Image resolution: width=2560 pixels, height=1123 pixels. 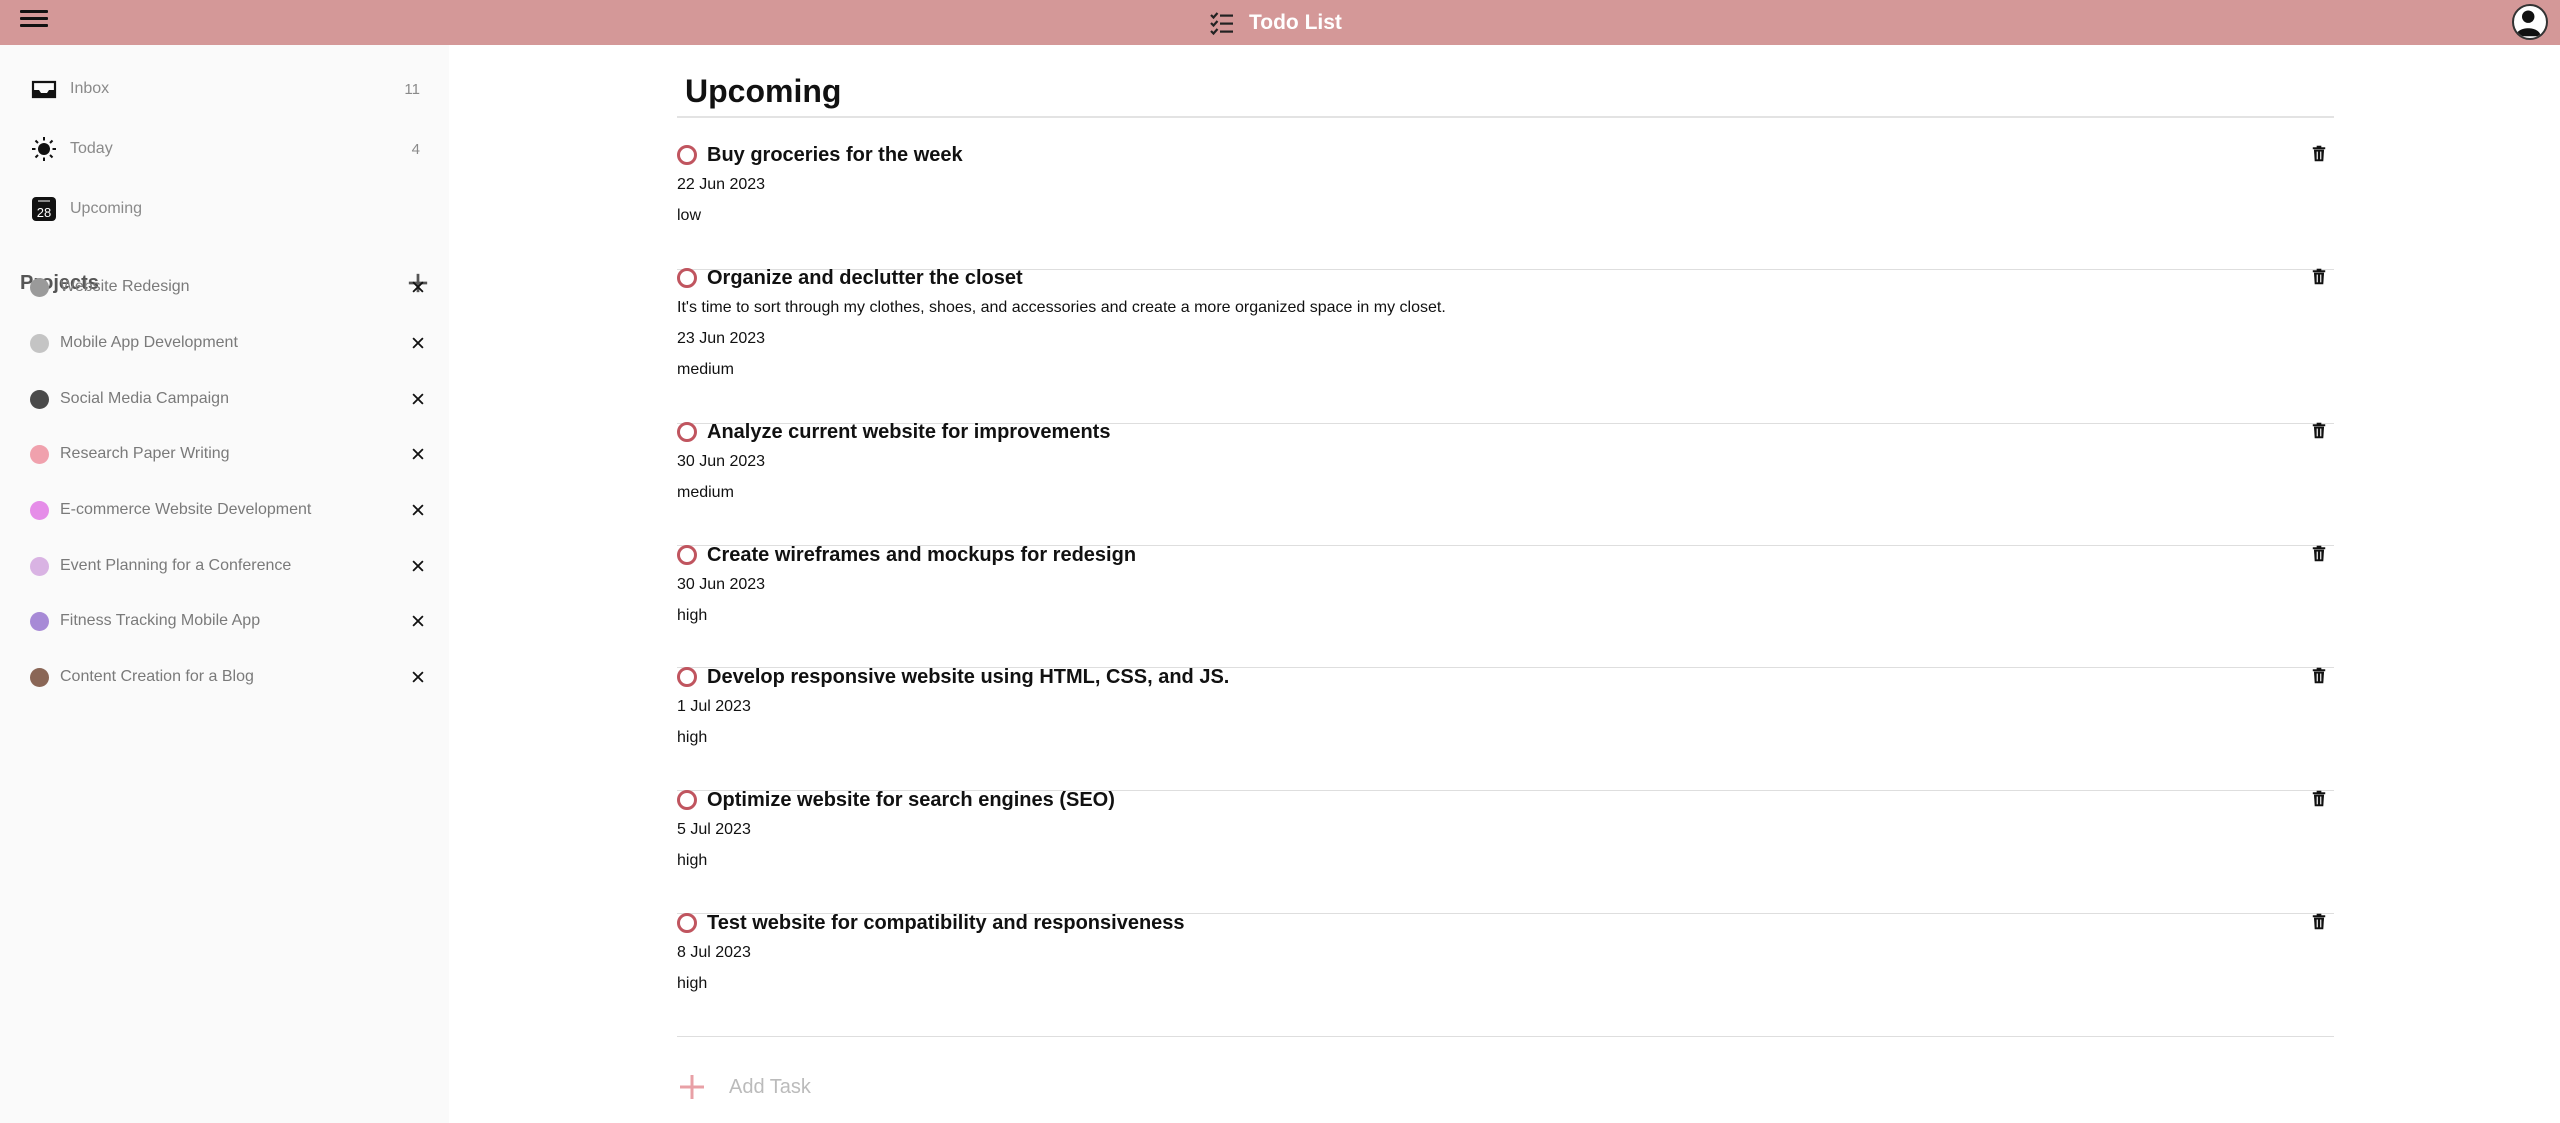 What do you see at coordinates (157, 676) in the screenshot?
I see `project-label: Content Creation for a Blog` at bounding box center [157, 676].